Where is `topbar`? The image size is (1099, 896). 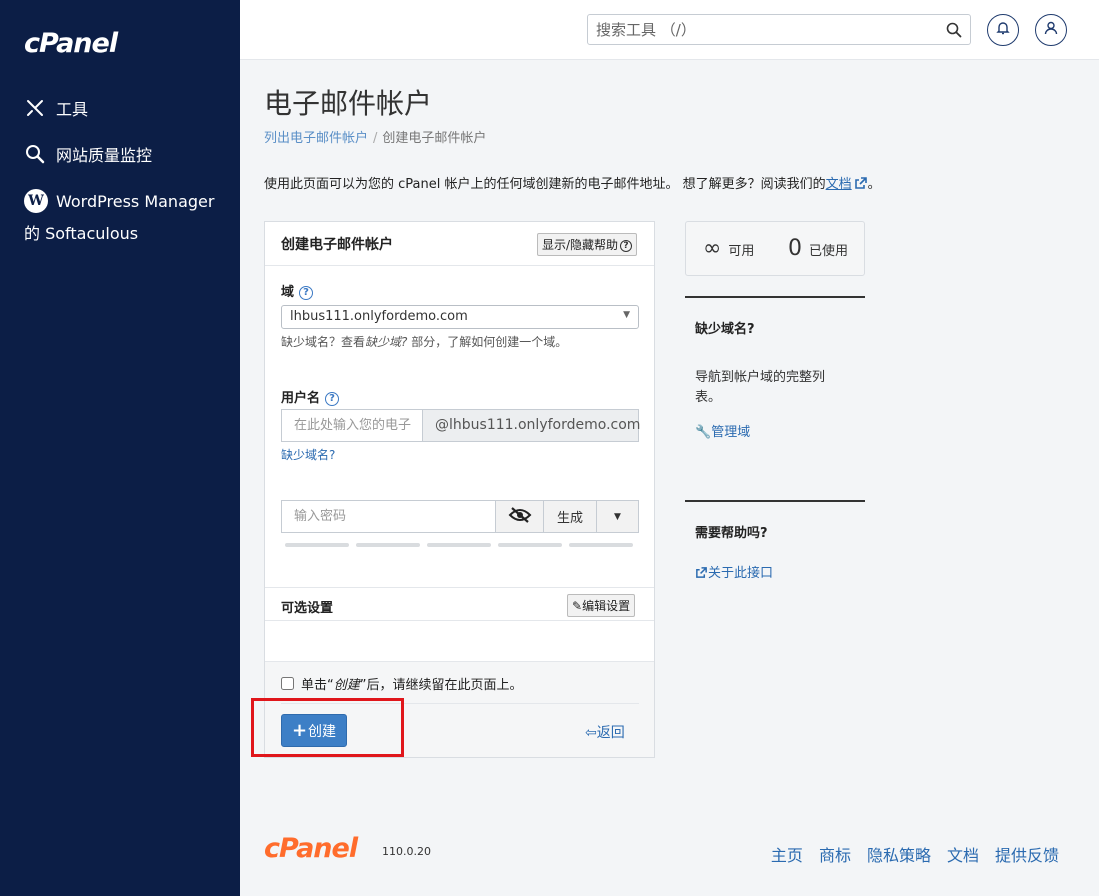 topbar is located at coordinates (669, 30).